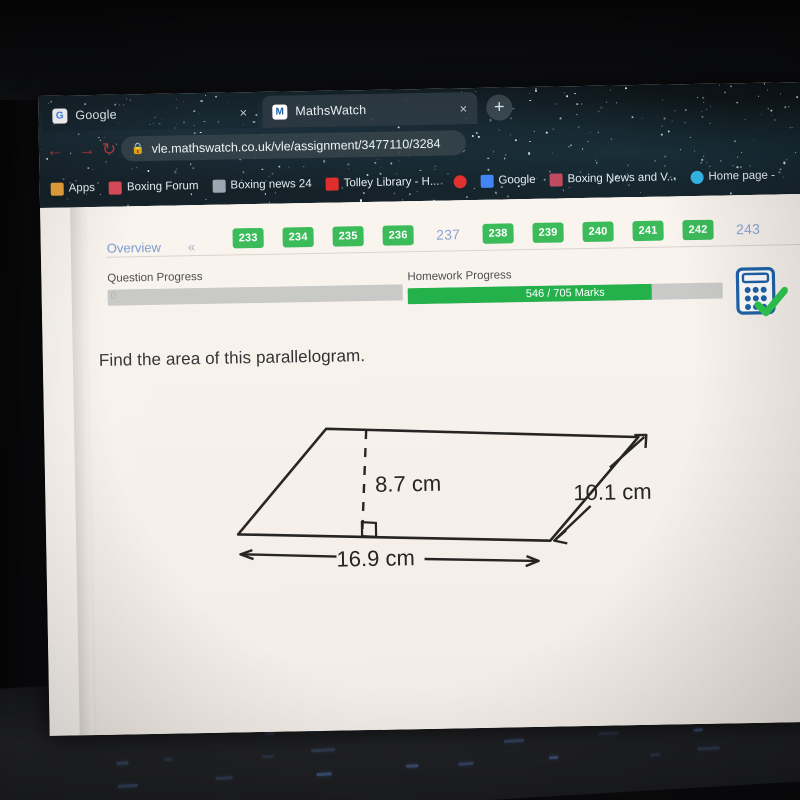 The image size is (800, 800). Describe the element at coordinates (447, 234) in the screenshot. I see `question-chip-237: 237` at that location.